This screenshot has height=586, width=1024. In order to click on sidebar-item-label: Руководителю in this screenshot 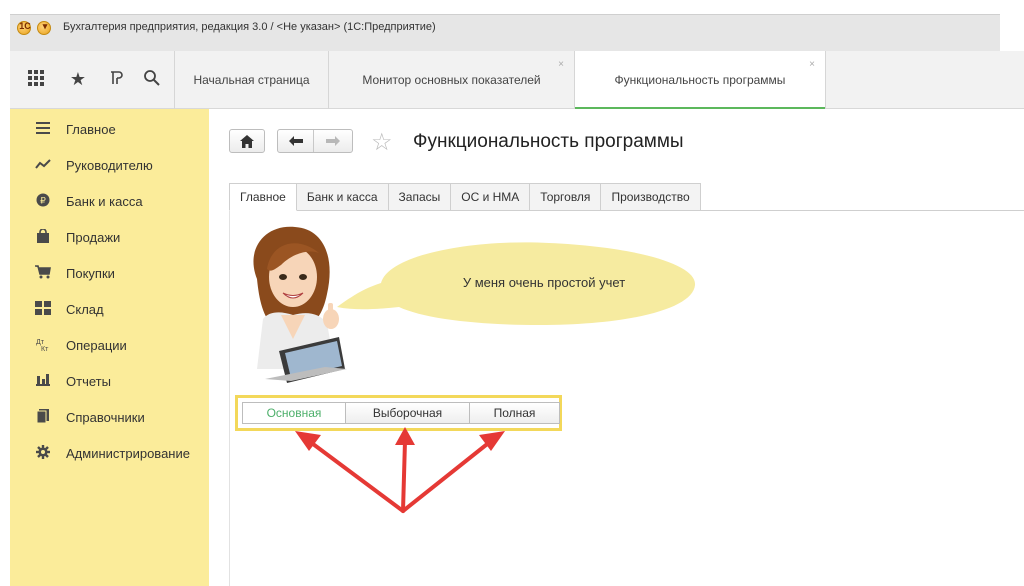, I will do `click(109, 165)`.